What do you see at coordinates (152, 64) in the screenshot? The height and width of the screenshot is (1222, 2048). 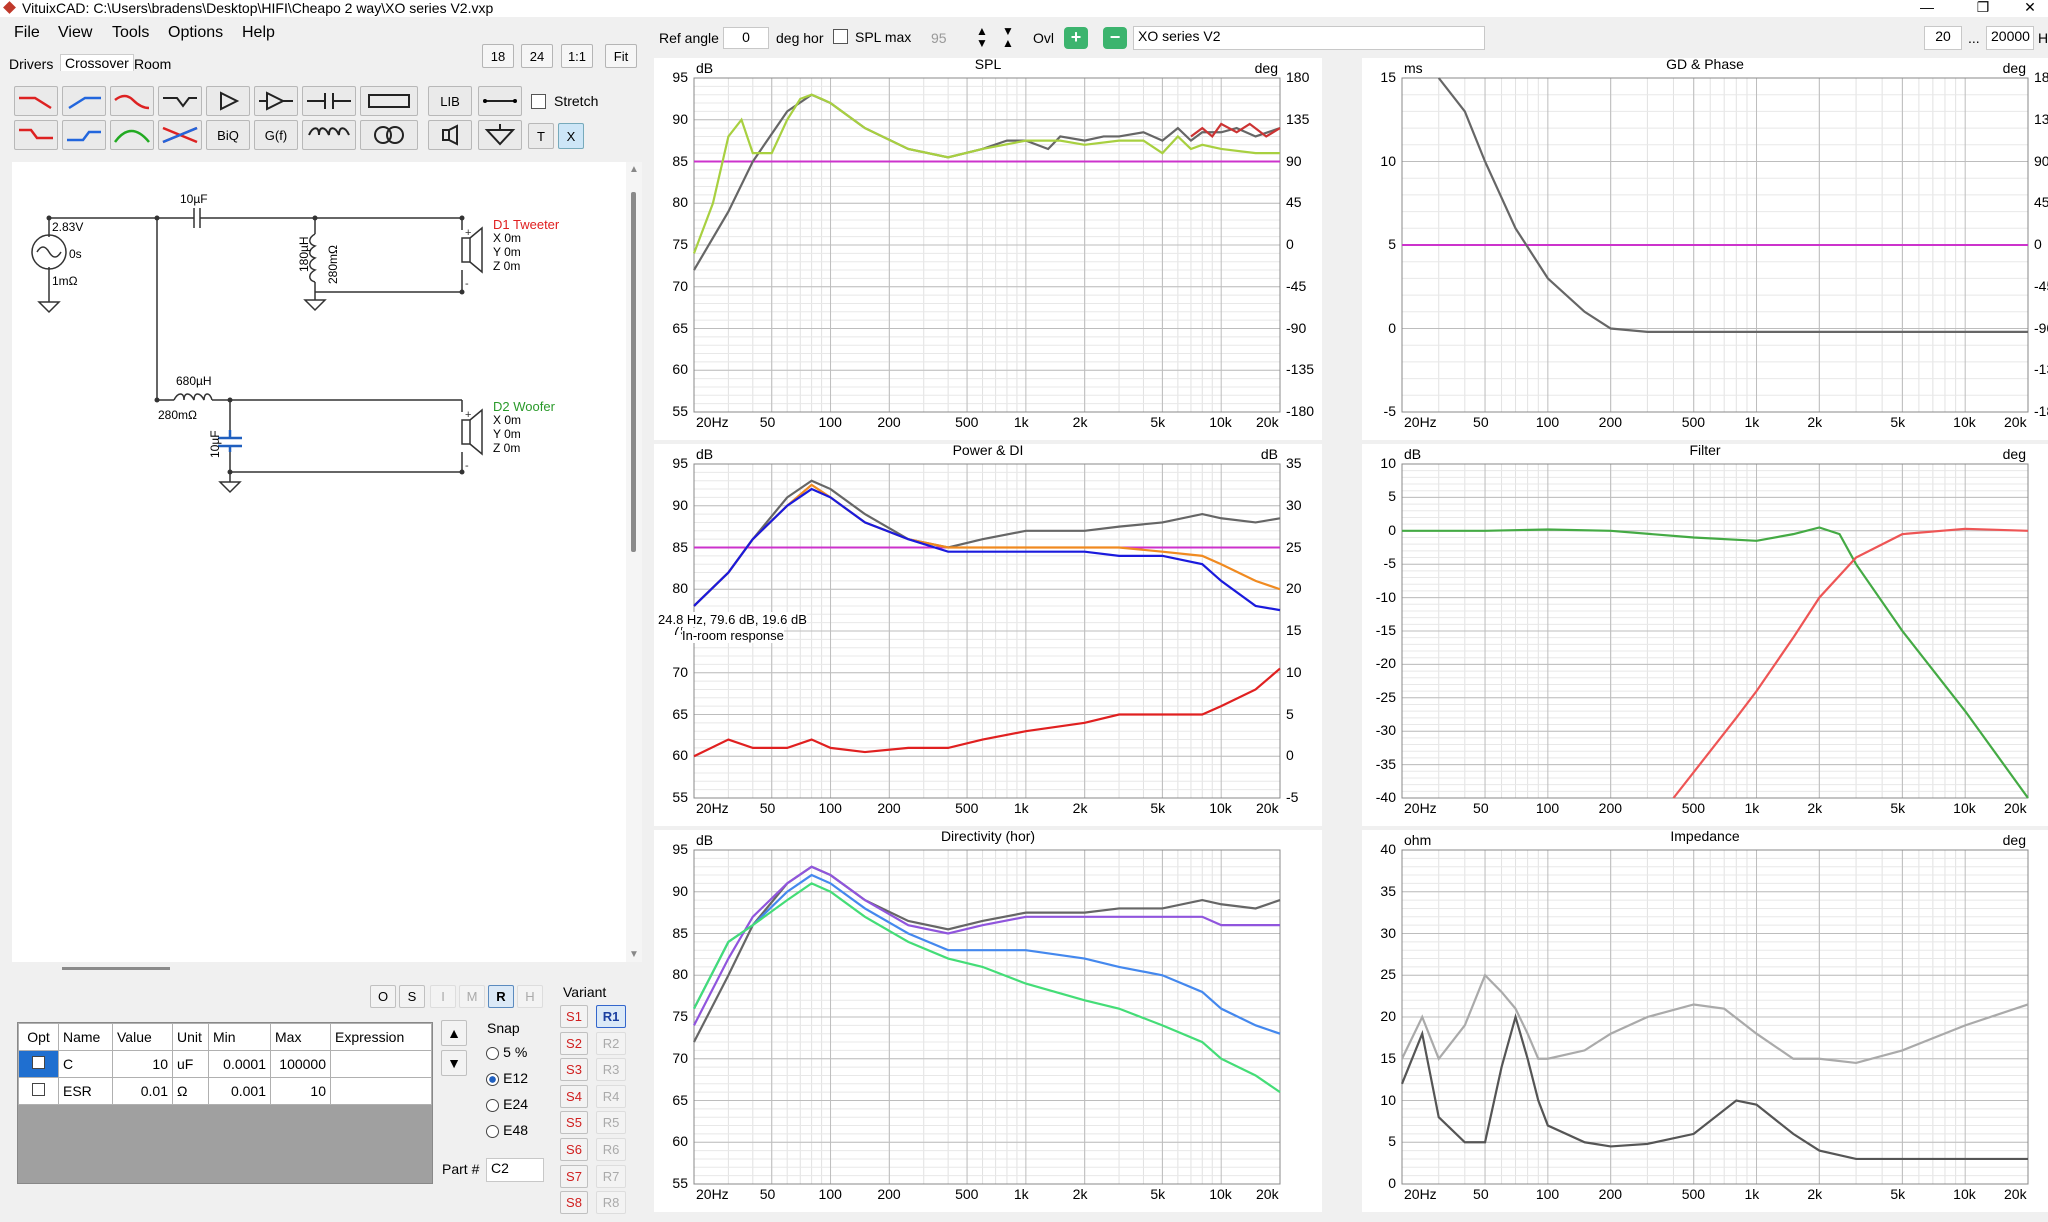 I see `tab-room: Room` at bounding box center [152, 64].